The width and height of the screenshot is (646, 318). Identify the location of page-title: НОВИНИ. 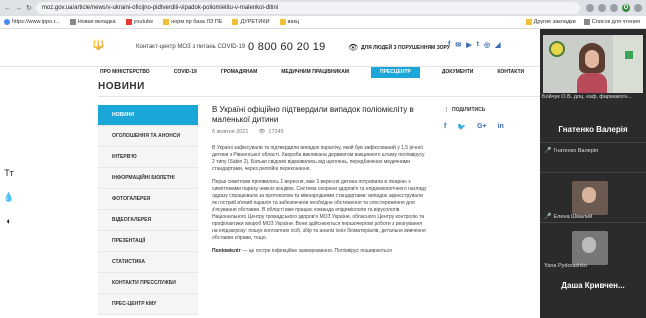
(121, 86).